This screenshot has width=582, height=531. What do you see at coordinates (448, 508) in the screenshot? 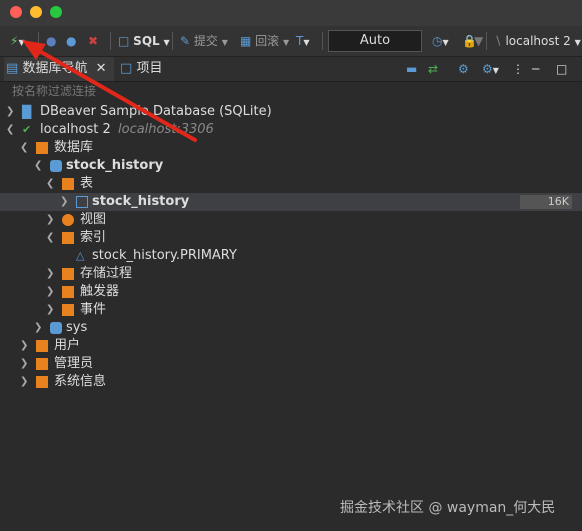
I see `watermark: 掘金技术社区 @ wayman_何大民` at bounding box center [448, 508].